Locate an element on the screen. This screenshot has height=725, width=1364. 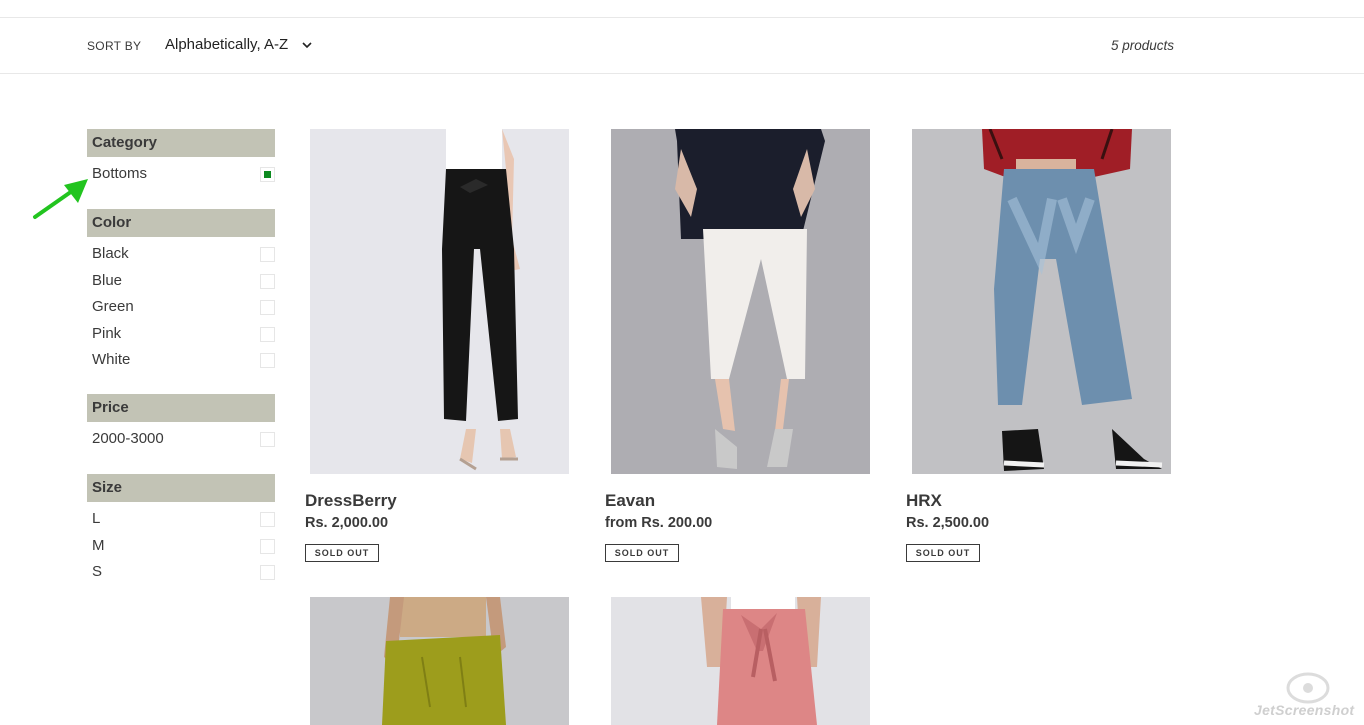
product-card-eavan: Eavan from Rs. 200.00 SOLD OUT is located at coordinates (755, 349).